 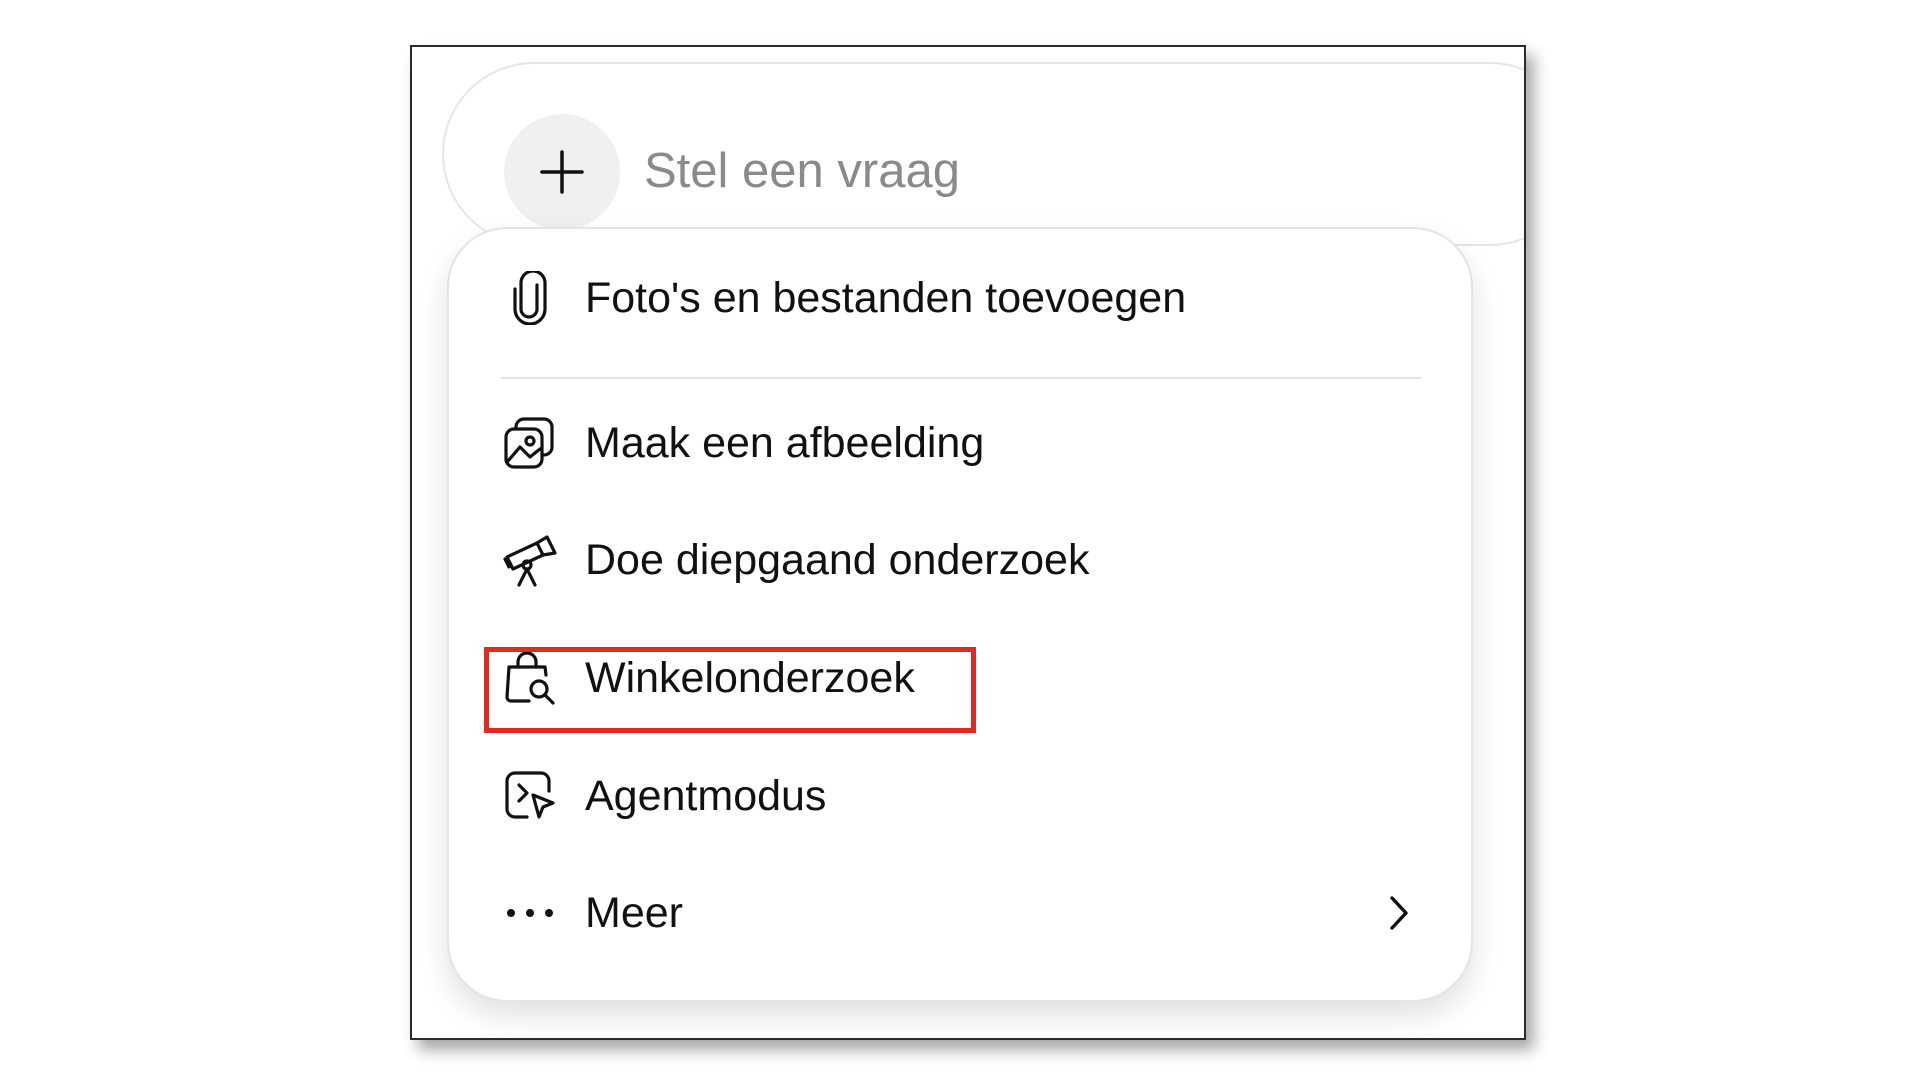 I want to click on menu-item-label: Doe diepgaand onderzoek, so click(x=837, y=559).